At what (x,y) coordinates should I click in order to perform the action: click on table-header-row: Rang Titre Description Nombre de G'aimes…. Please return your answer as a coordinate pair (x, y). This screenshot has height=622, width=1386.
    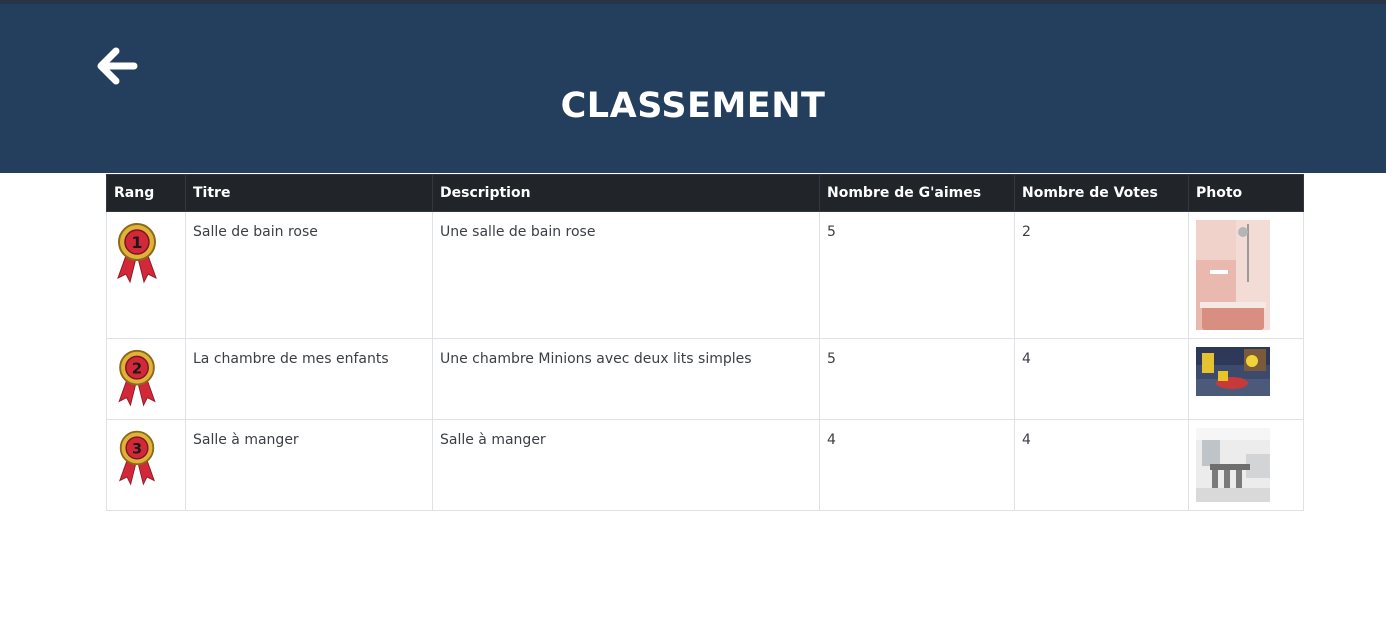
    Looking at the image, I should click on (705, 193).